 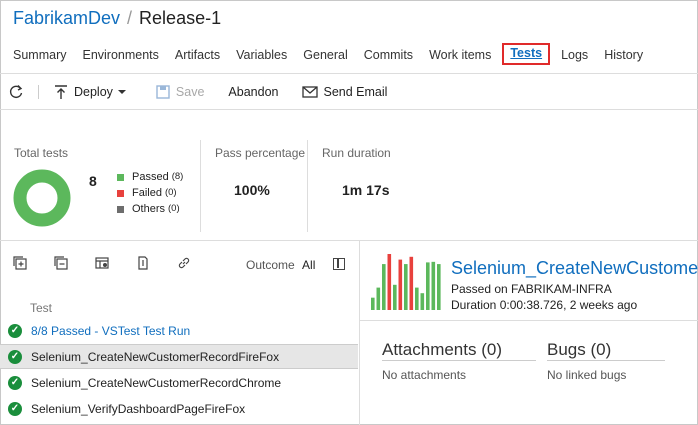 What do you see at coordinates (574, 268) in the screenshot?
I see `selected-test-title: Selenium_CreateNewCustomerRecordFireFox` at bounding box center [574, 268].